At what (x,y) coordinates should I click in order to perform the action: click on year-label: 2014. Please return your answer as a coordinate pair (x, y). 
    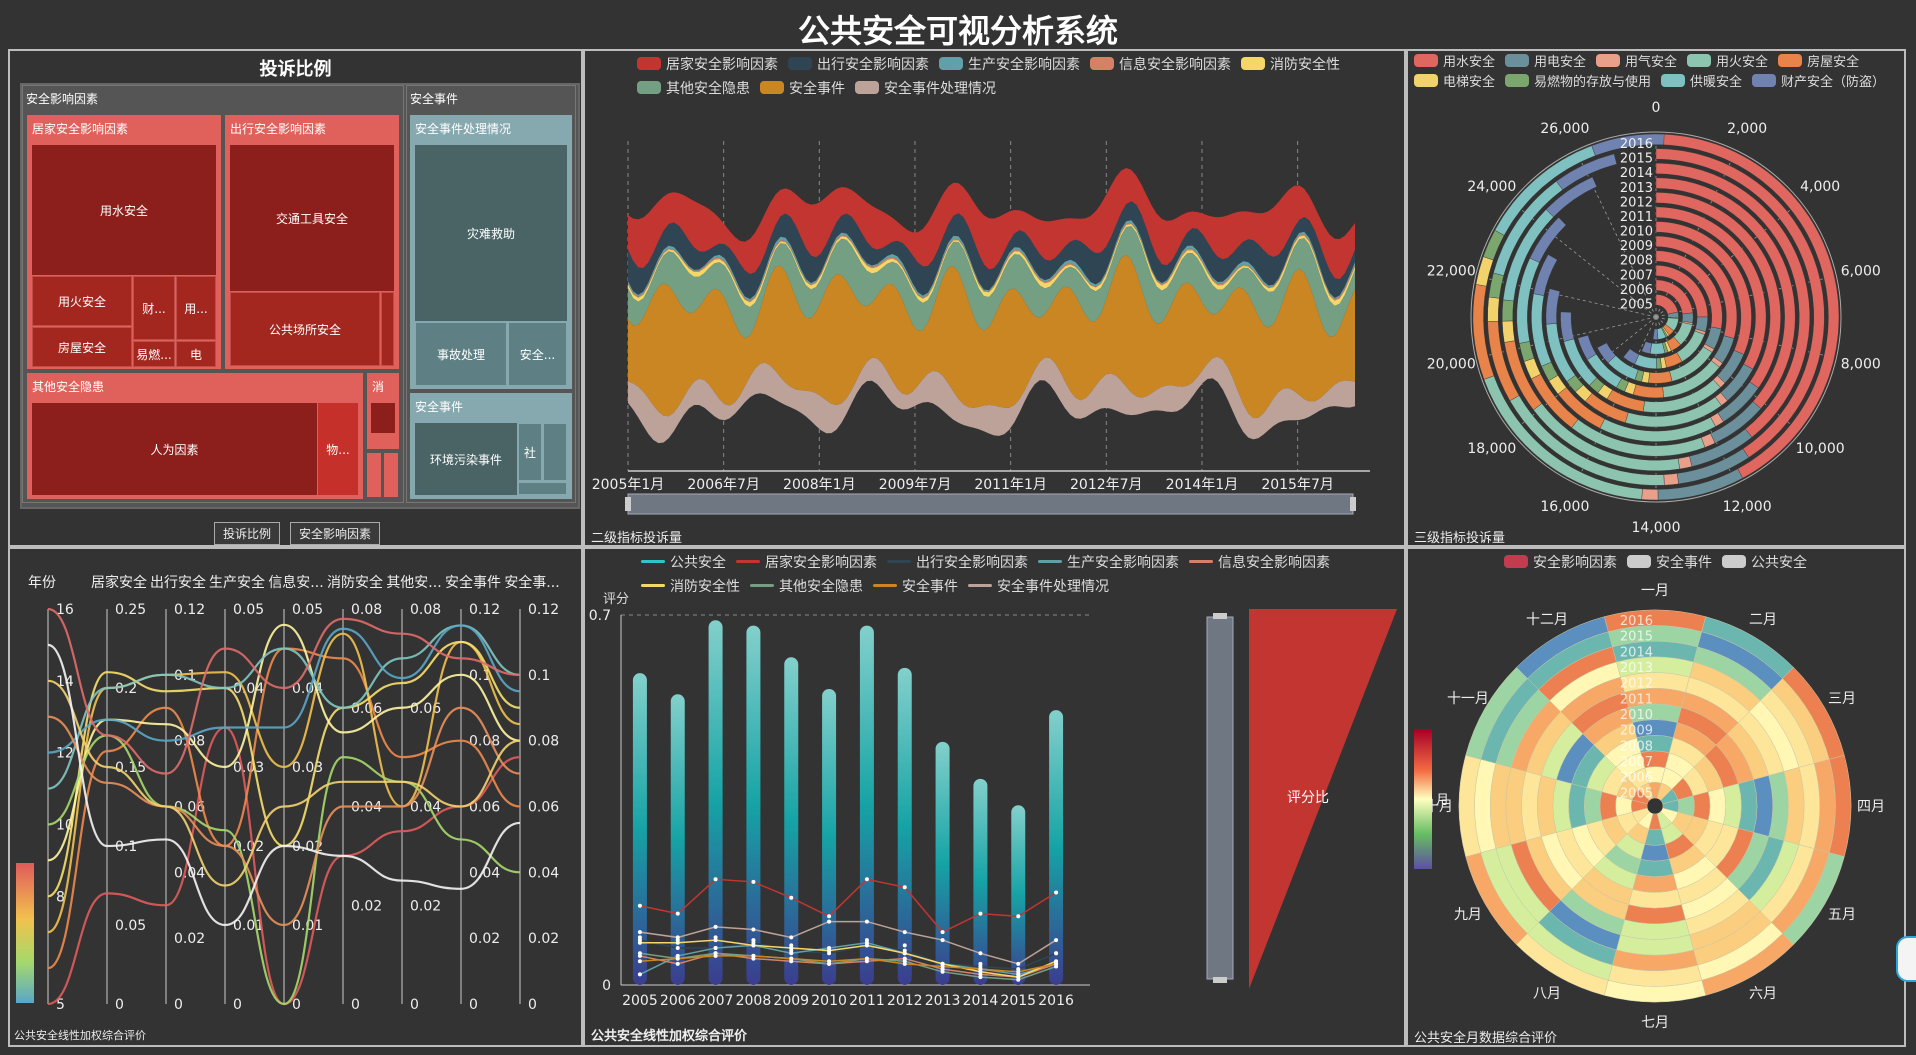
    Looking at the image, I should click on (1636, 173).